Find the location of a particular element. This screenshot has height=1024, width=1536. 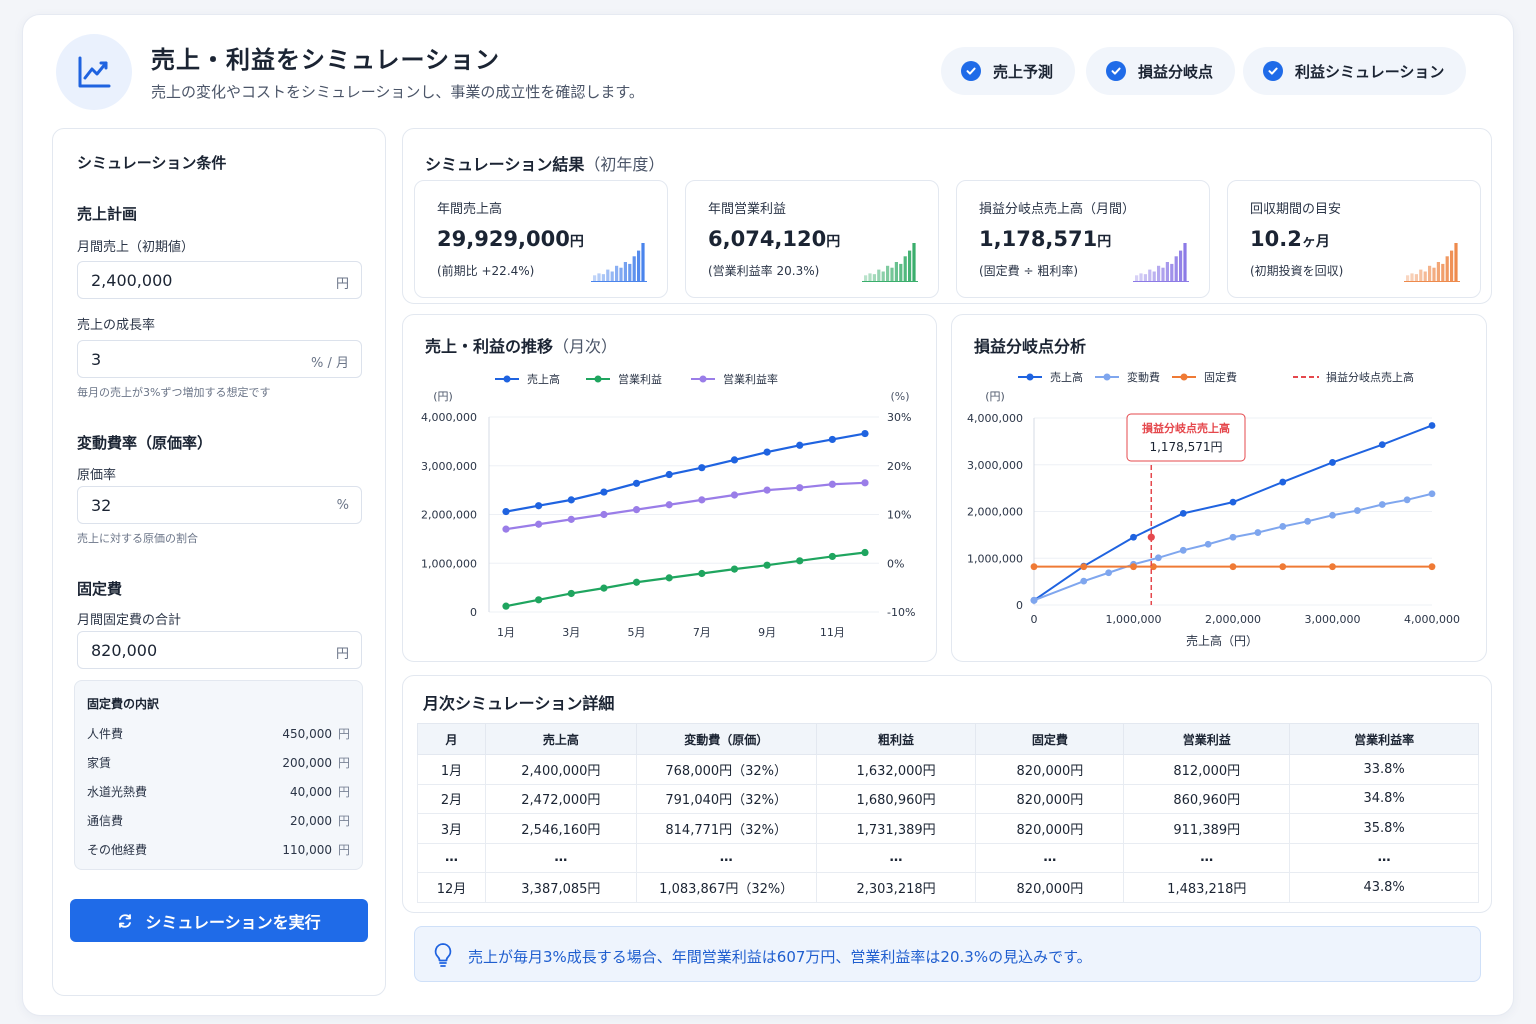

table-cell: 43.8% is located at coordinates (1384, 887).